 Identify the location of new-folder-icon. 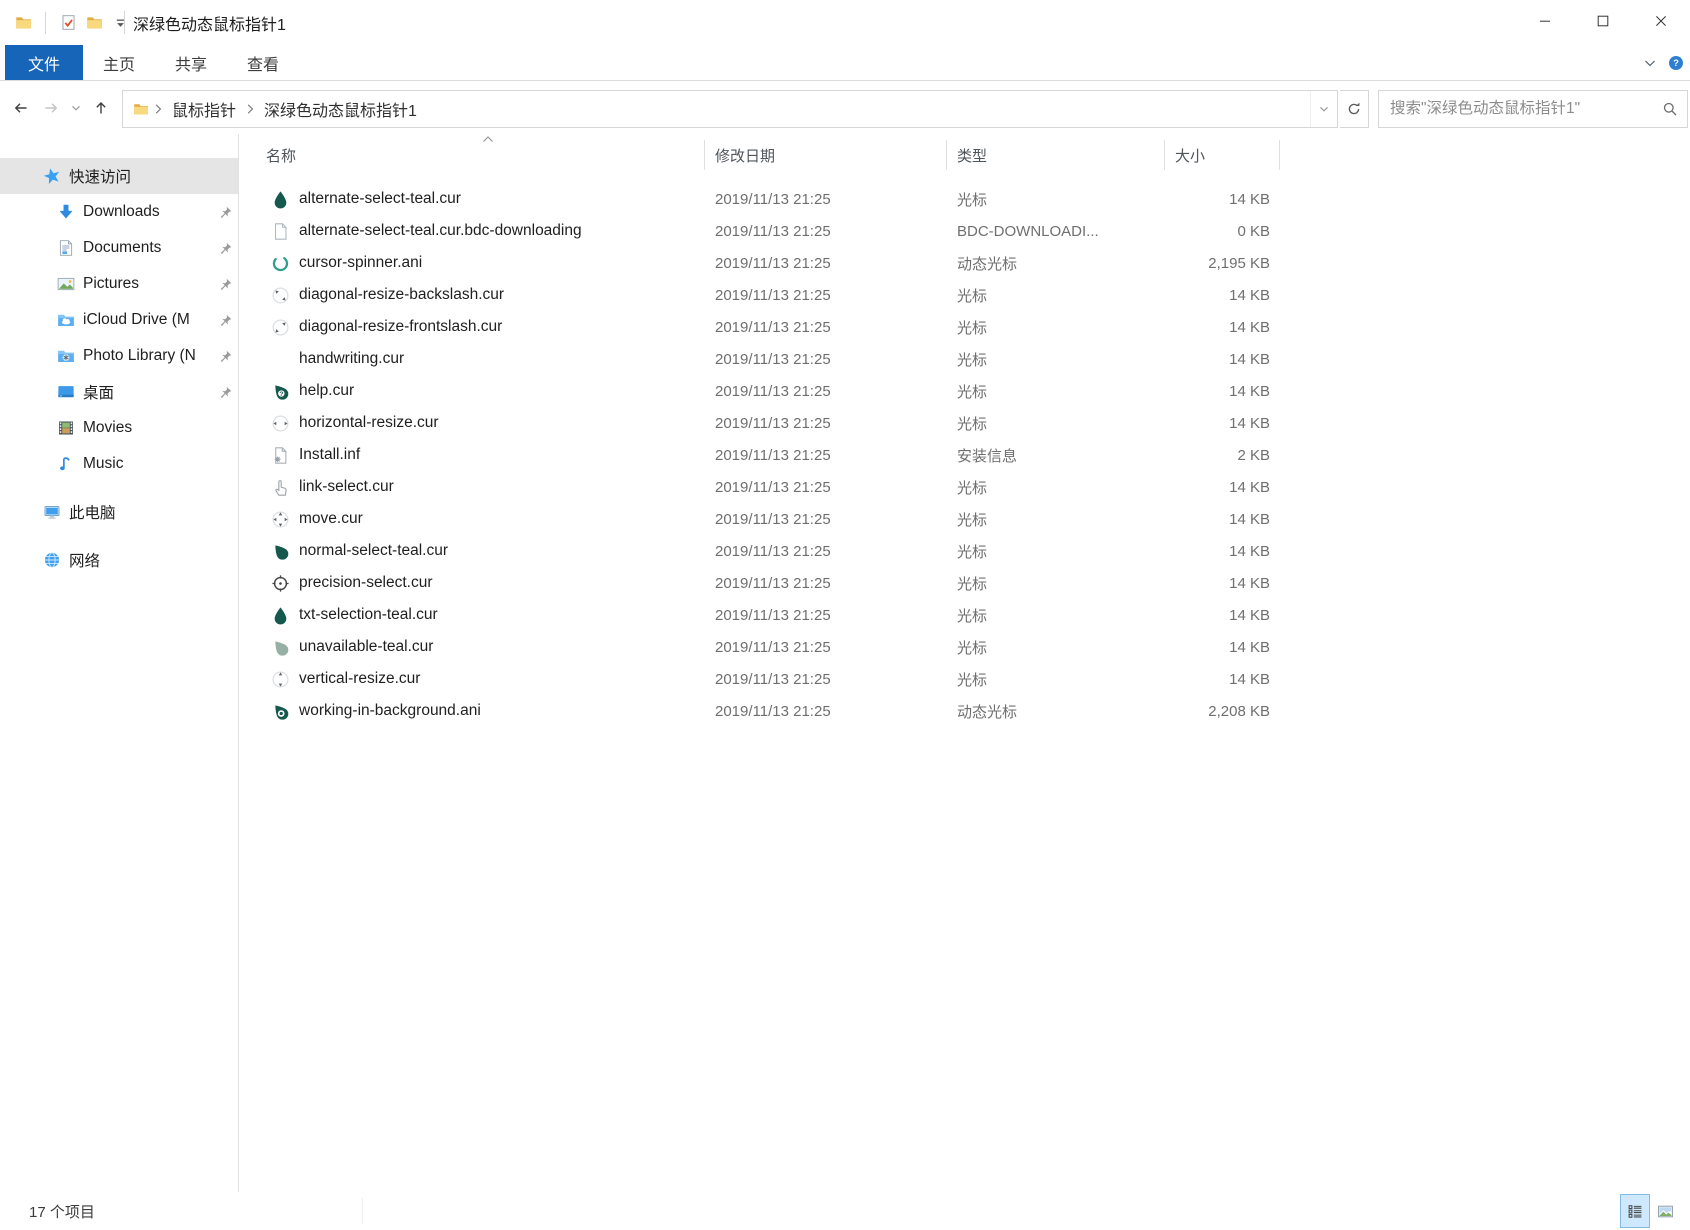
(94, 23).